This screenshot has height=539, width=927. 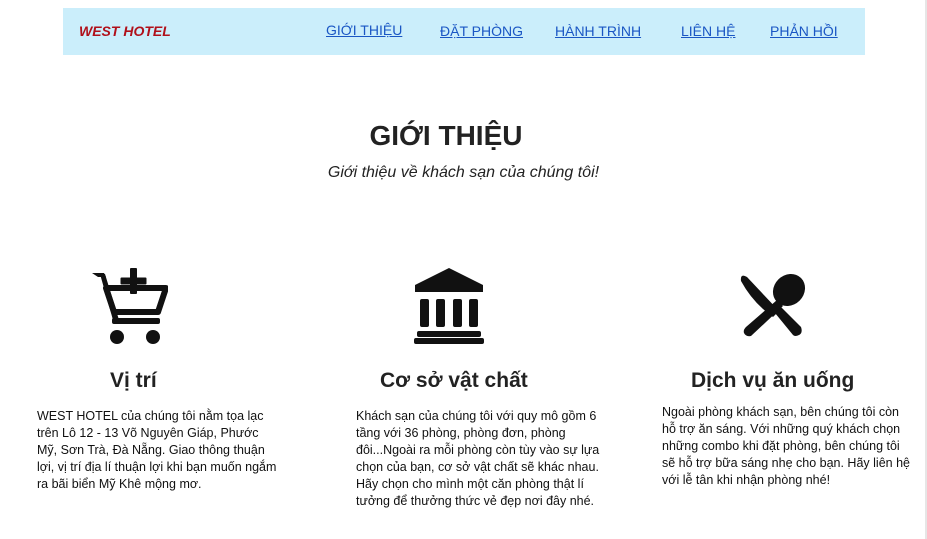 I want to click on nav-link-dat-phong: ĐẶT PHÒNG, so click(x=481, y=31).